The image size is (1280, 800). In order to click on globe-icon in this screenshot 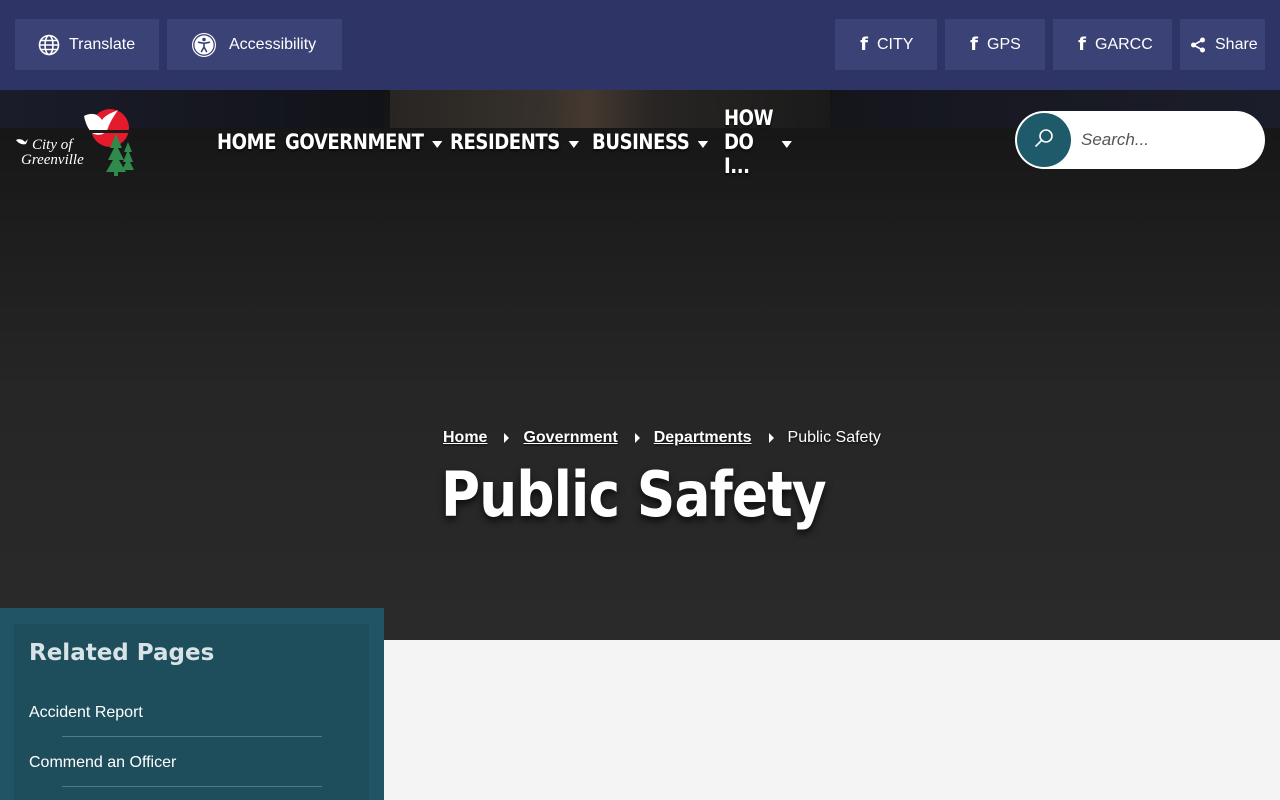, I will do `click(49, 45)`.